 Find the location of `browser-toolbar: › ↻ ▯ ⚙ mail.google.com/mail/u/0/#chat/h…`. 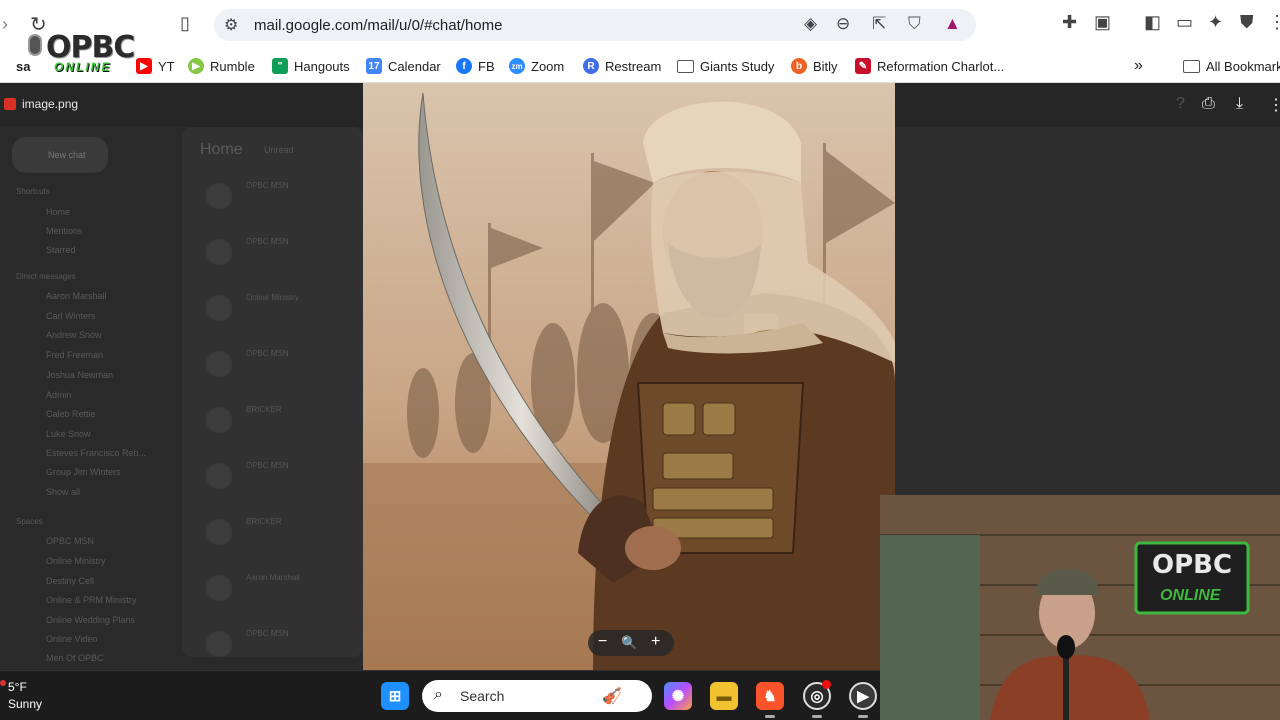

browser-toolbar: › ↻ ▯ ⚙ mail.google.com/mail/u/0/#chat/h… is located at coordinates (640, 24).